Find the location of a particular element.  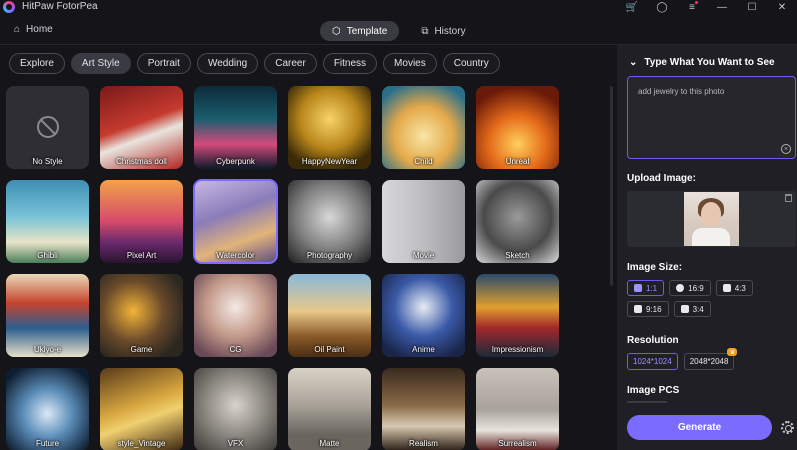

resolution-option-2048-2048: 2048*2048 ♛ is located at coordinates (710, 359).